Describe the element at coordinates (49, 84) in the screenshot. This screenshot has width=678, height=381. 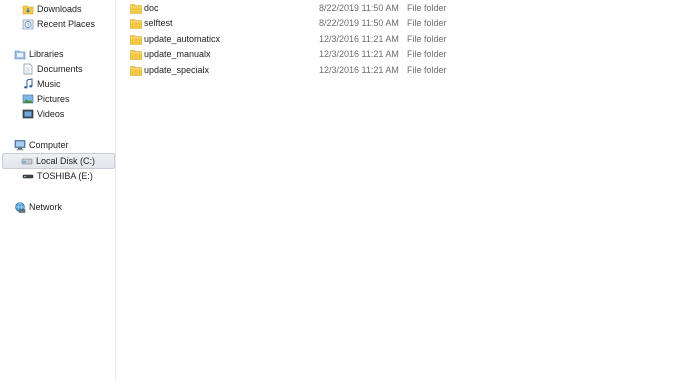
I see `nav-item-label: Music` at that location.